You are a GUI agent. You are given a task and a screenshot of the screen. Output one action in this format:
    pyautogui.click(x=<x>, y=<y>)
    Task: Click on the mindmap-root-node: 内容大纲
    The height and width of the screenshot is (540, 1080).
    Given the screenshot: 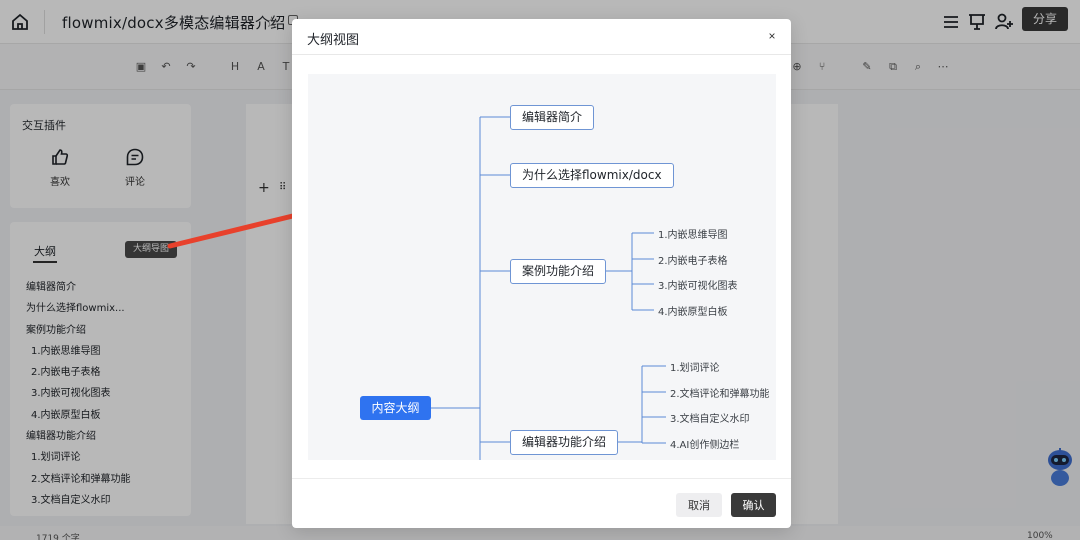 What is the action you would take?
    pyautogui.click(x=395, y=408)
    